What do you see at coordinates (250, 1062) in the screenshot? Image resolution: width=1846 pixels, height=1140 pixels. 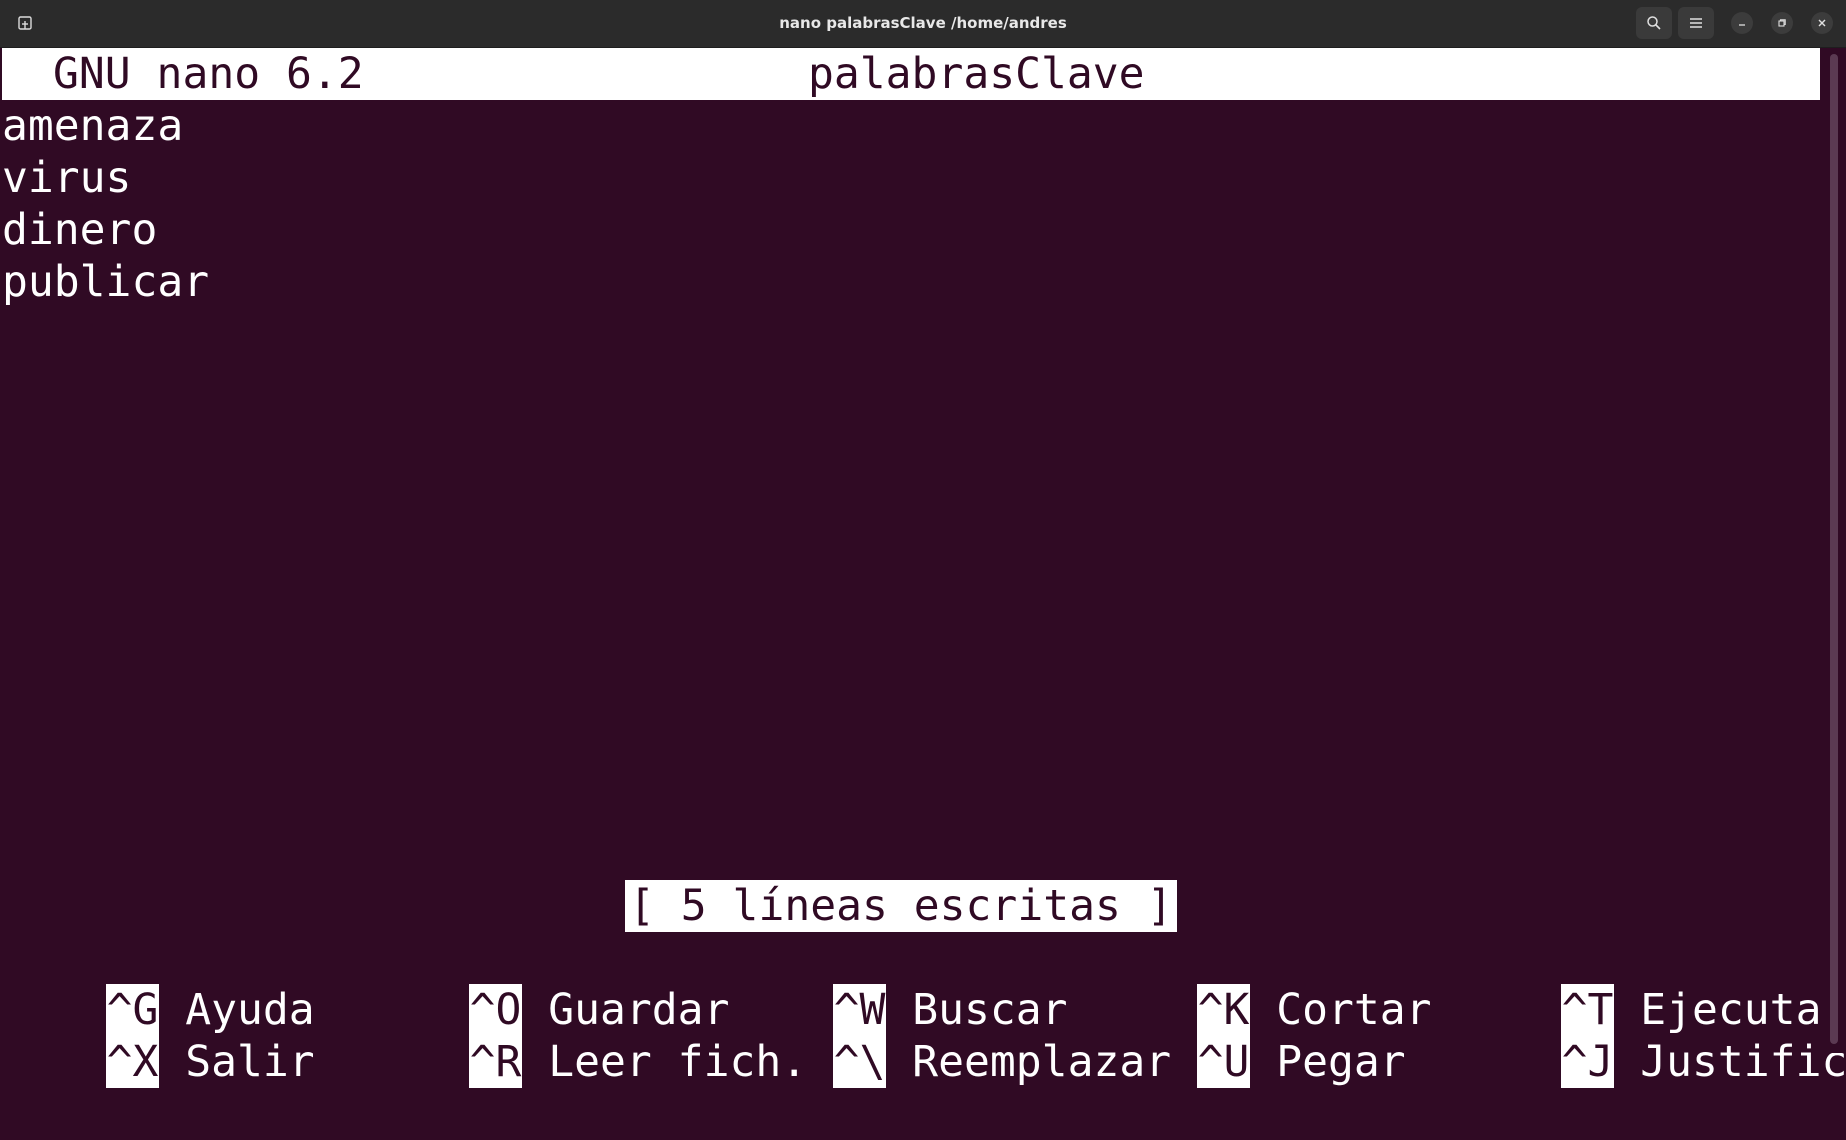 I see `shortcut-label: Salir` at bounding box center [250, 1062].